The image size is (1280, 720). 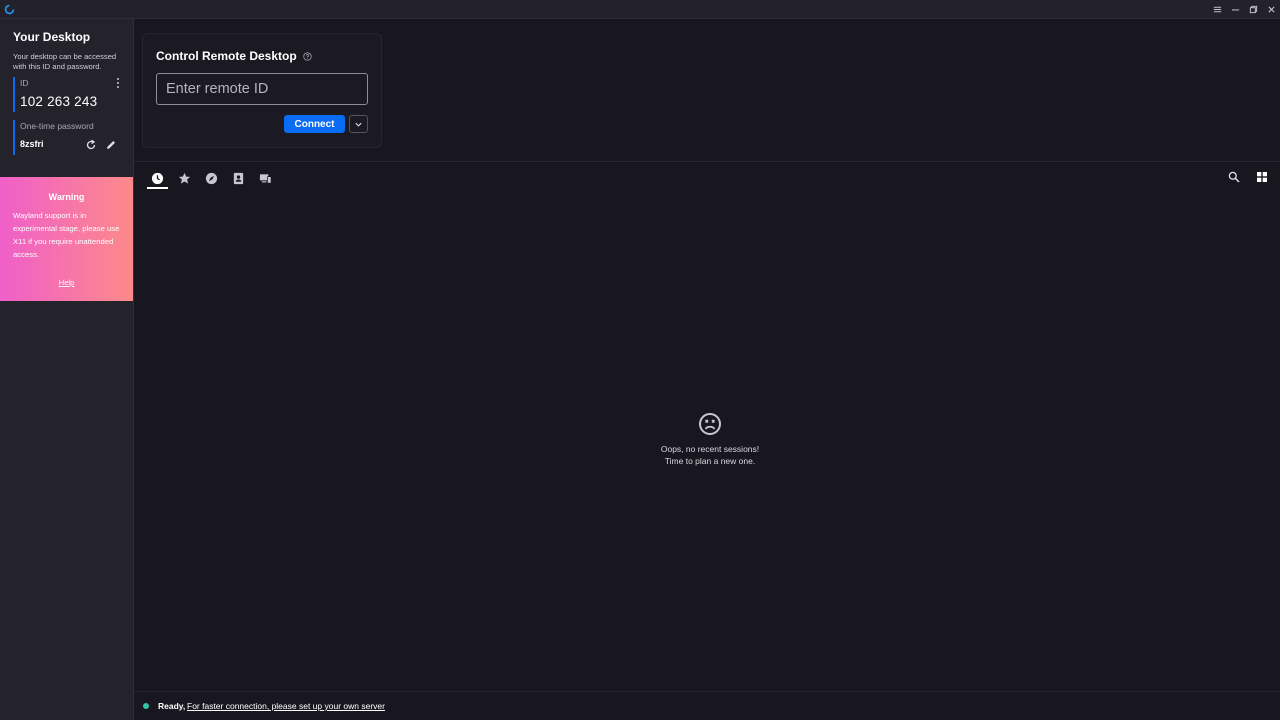 What do you see at coordinates (66, 282) in the screenshot?
I see `warning-help-link: Help` at bounding box center [66, 282].